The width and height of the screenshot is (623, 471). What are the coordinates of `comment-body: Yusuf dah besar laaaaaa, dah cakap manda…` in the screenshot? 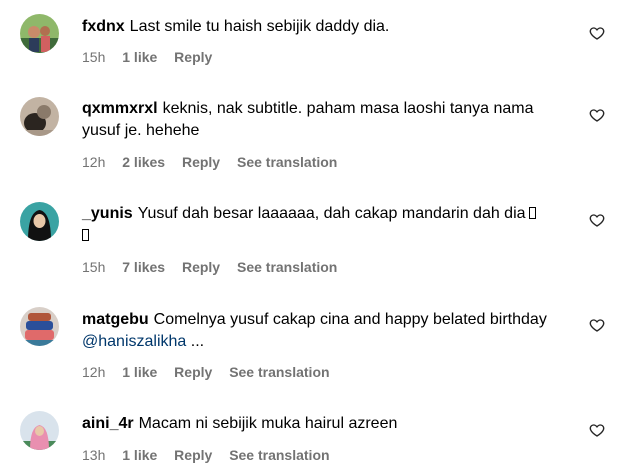 It's located at (331, 213).